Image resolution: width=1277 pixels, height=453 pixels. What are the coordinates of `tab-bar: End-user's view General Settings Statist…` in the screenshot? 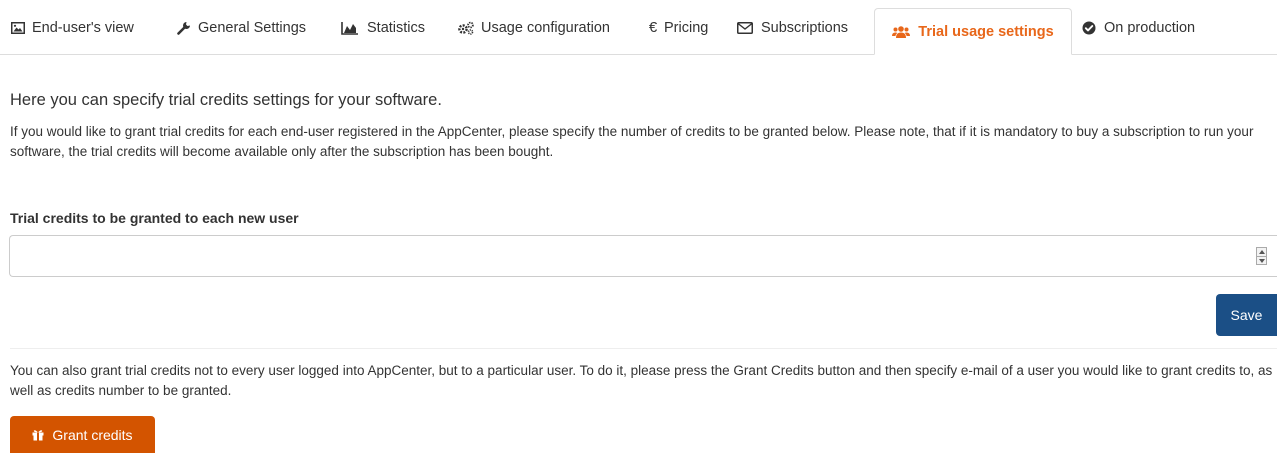 It's located at (638, 27).